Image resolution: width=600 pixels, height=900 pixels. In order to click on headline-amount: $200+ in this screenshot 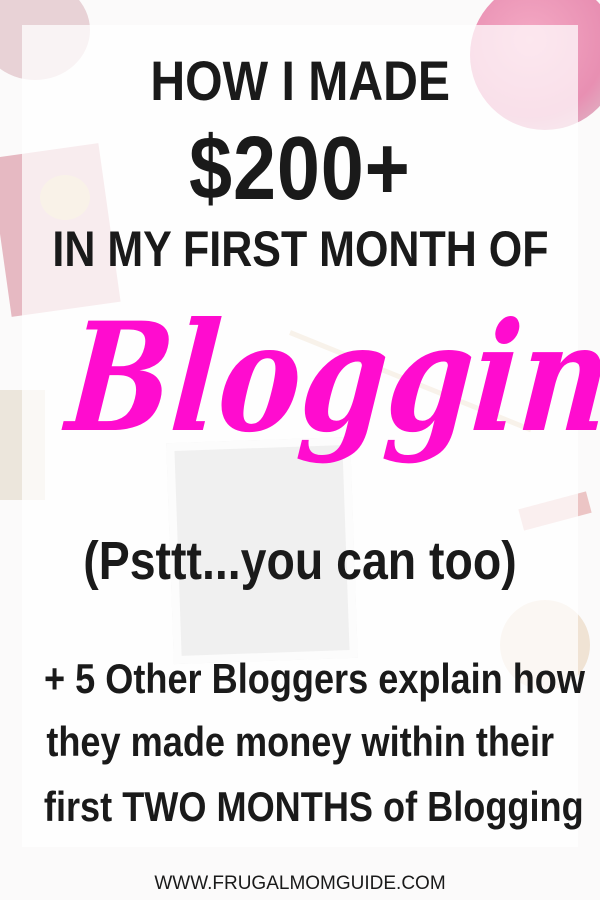, I will do `click(300, 169)`.